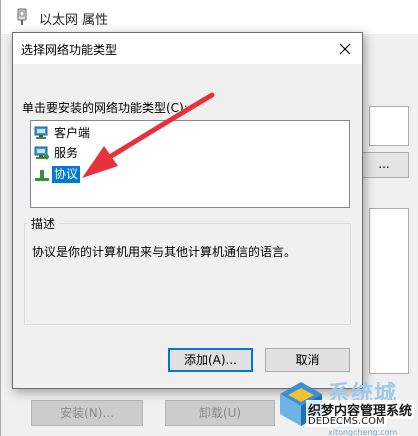  Describe the element at coordinates (220, 413) in the screenshot. I see `uninstall-button: 卸载(U)` at that location.